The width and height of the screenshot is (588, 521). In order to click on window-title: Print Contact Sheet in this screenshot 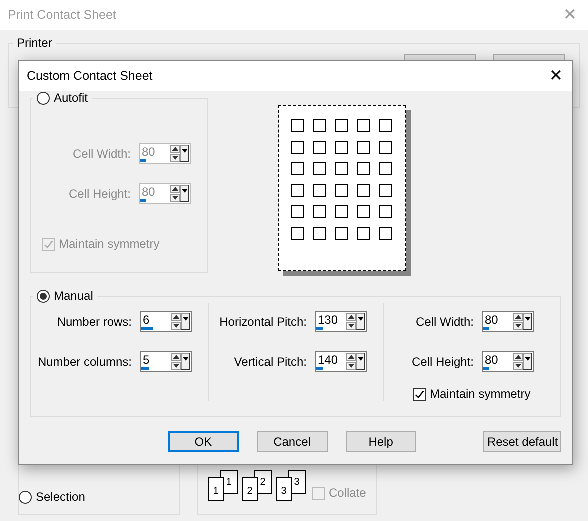, I will do `click(62, 15)`.